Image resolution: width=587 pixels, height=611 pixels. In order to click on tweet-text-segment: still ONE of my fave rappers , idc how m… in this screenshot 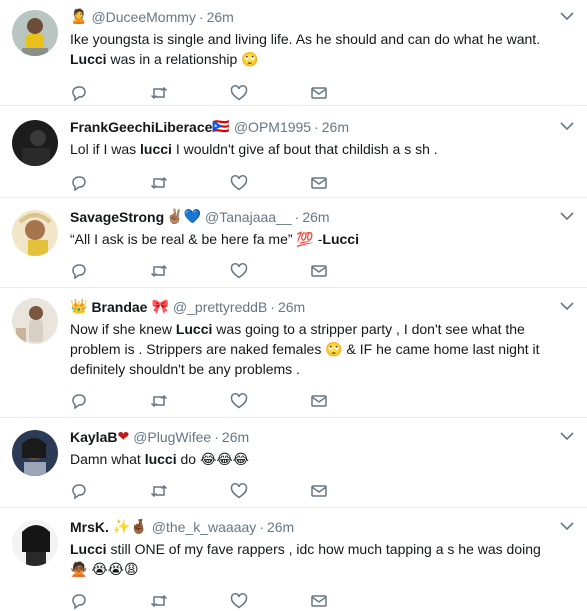, I will do `click(305, 559)`.